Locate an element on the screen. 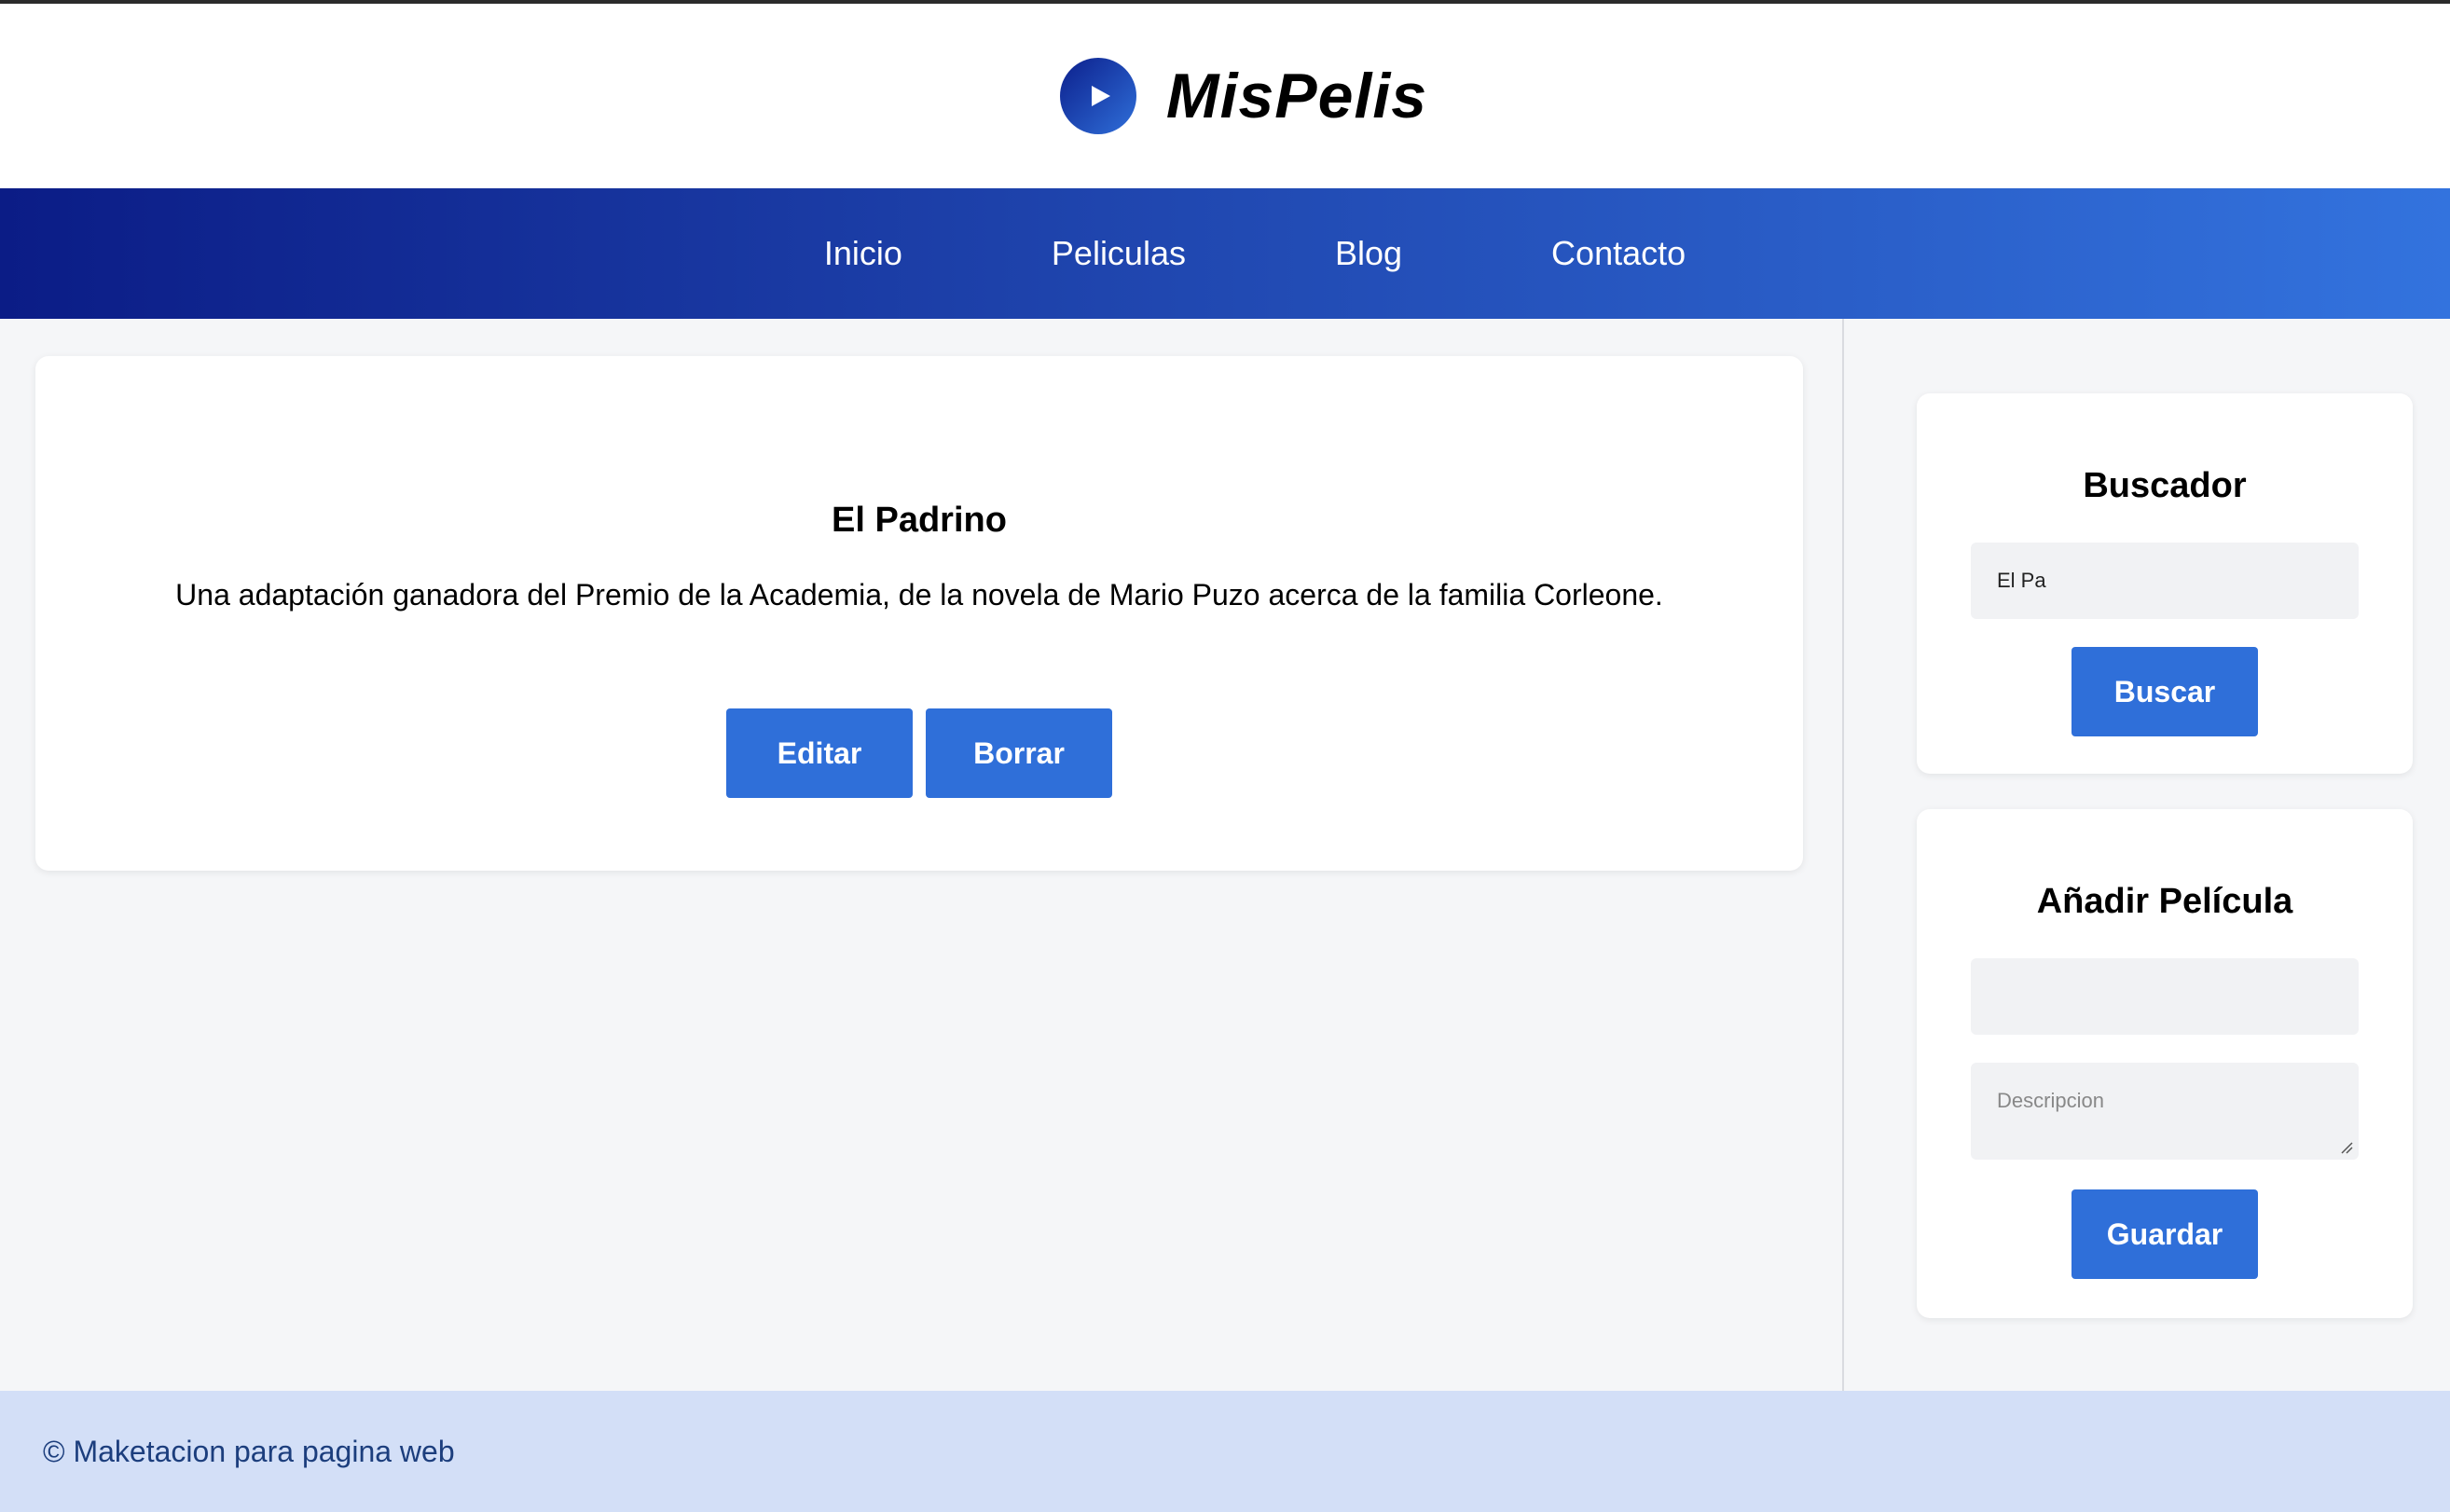 The height and width of the screenshot is (1512, 2450). add-movie-widget: Añadir Película Descripcion Guardar is located at coordinates (2165, 1063).